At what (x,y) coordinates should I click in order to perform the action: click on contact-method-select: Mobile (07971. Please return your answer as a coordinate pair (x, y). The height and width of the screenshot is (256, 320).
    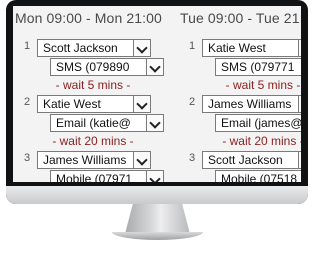
    Looking at the image, I should click on (107, 176).